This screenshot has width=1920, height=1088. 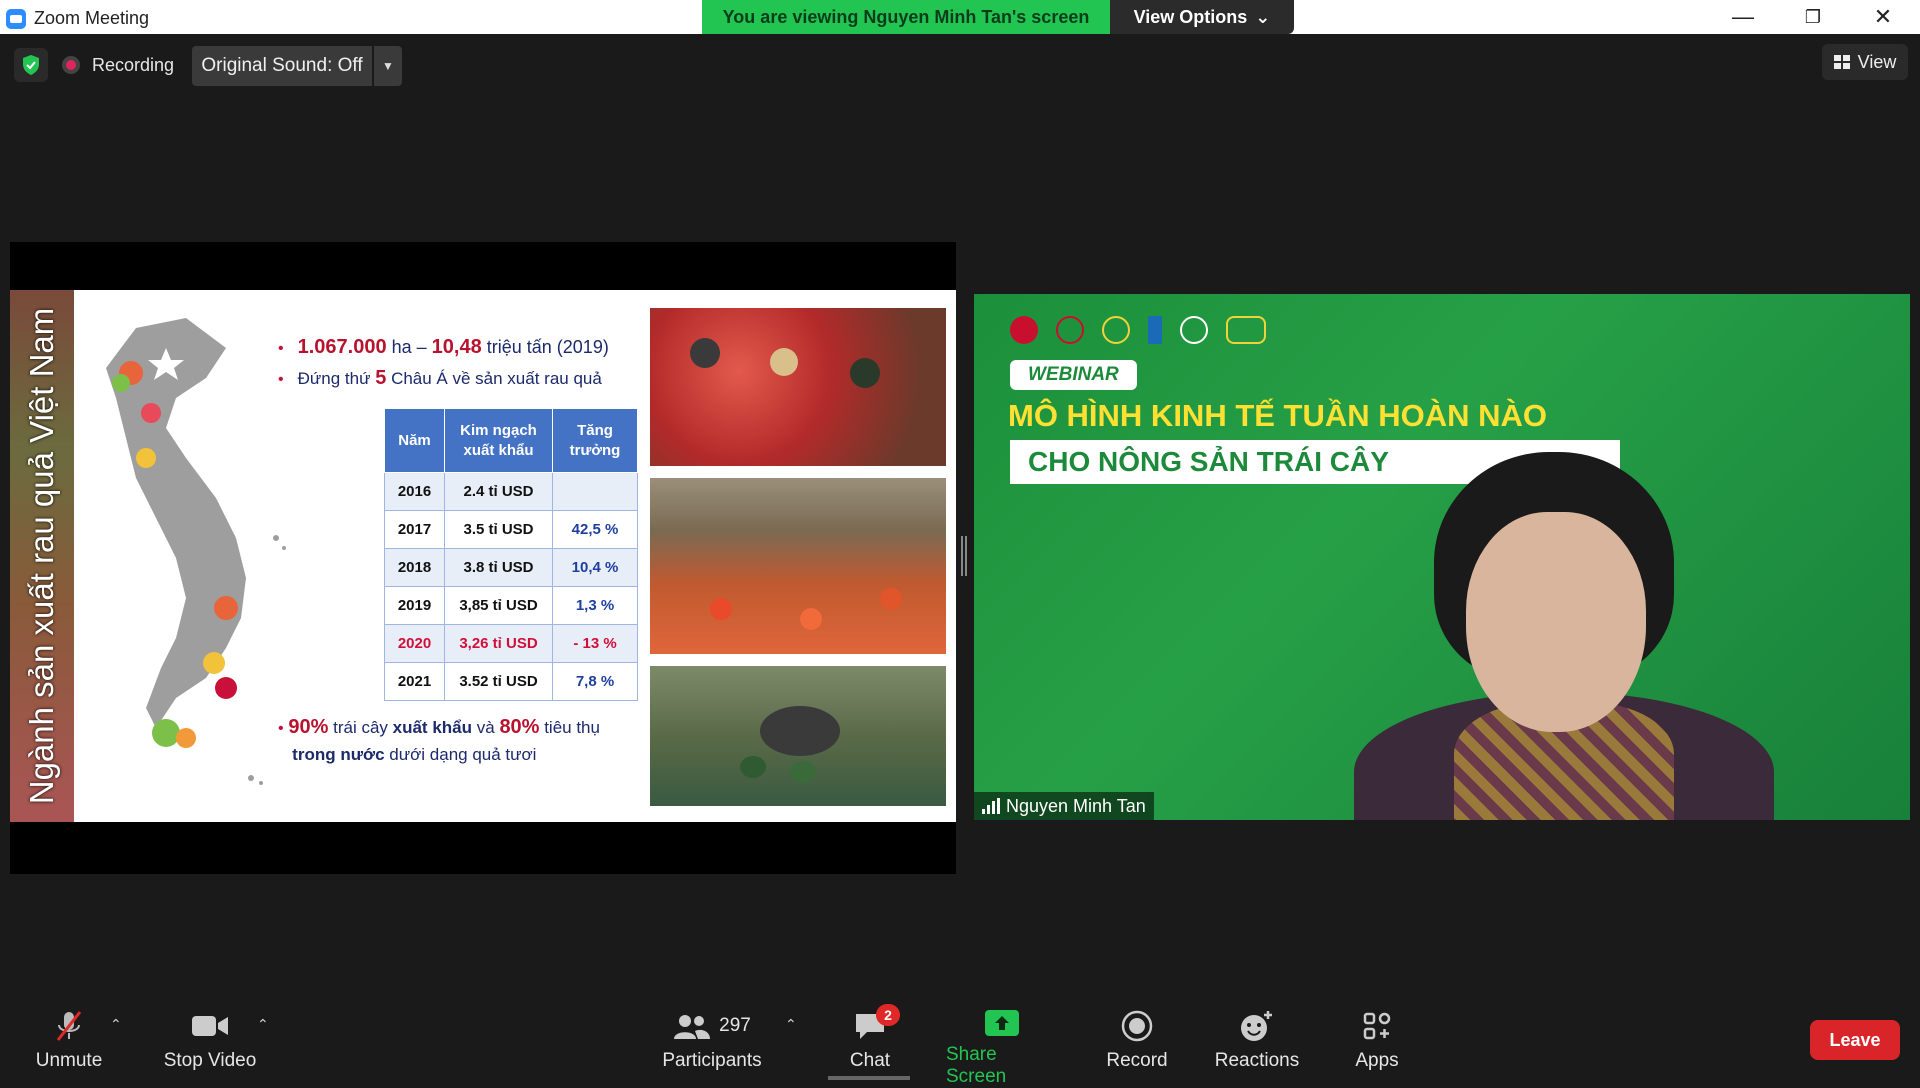 What do you see at coordinates (498, 681) in the screenshot?
I see `cell-export: 3.52 tỉ USD` at bounding box center [498, 681].